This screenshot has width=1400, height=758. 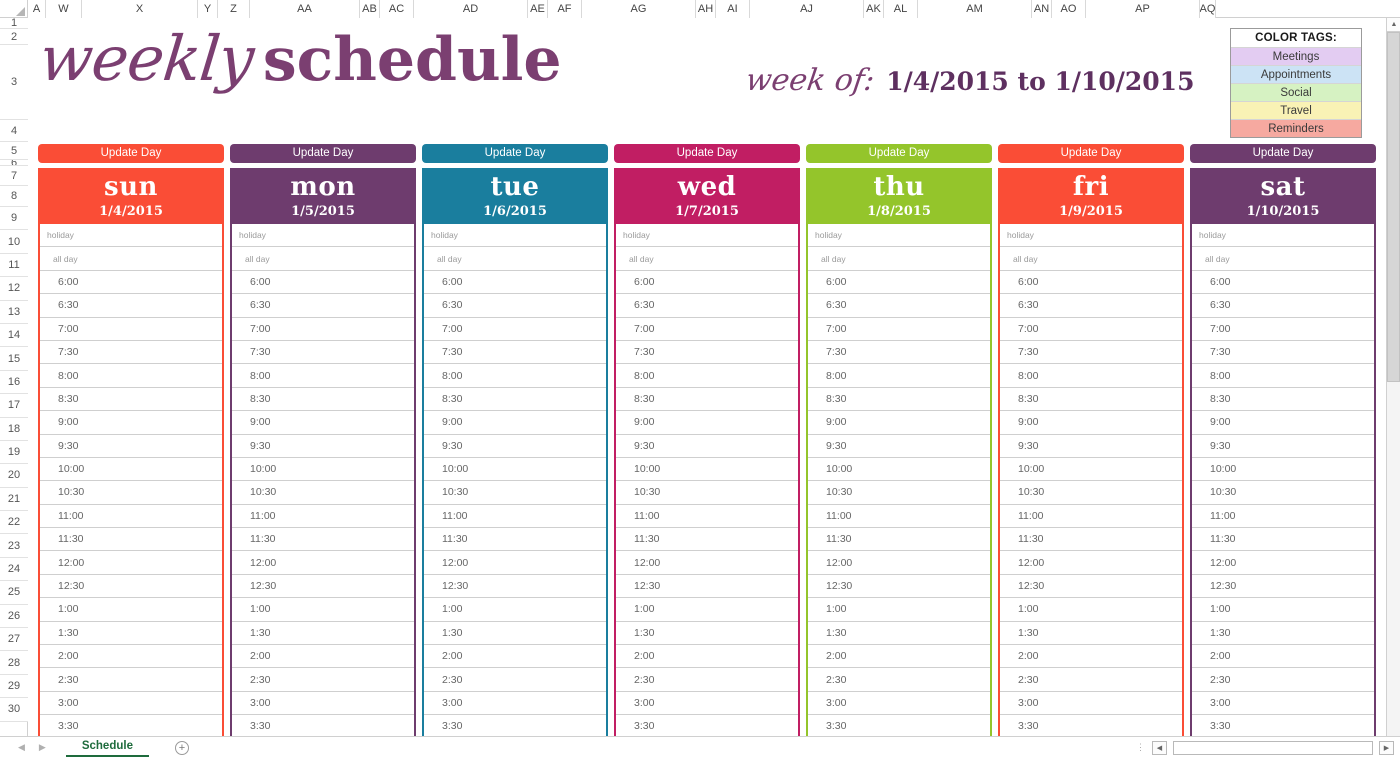 What do you see at coordinates (899, 540) in the screenshot?
I see `time-slot-thu-11-30: 11:30` at bounding box center [899, 540].